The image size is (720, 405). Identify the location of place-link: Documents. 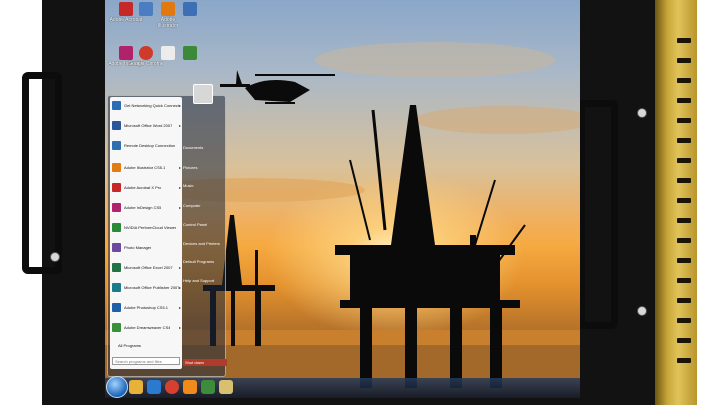
(203, 147).